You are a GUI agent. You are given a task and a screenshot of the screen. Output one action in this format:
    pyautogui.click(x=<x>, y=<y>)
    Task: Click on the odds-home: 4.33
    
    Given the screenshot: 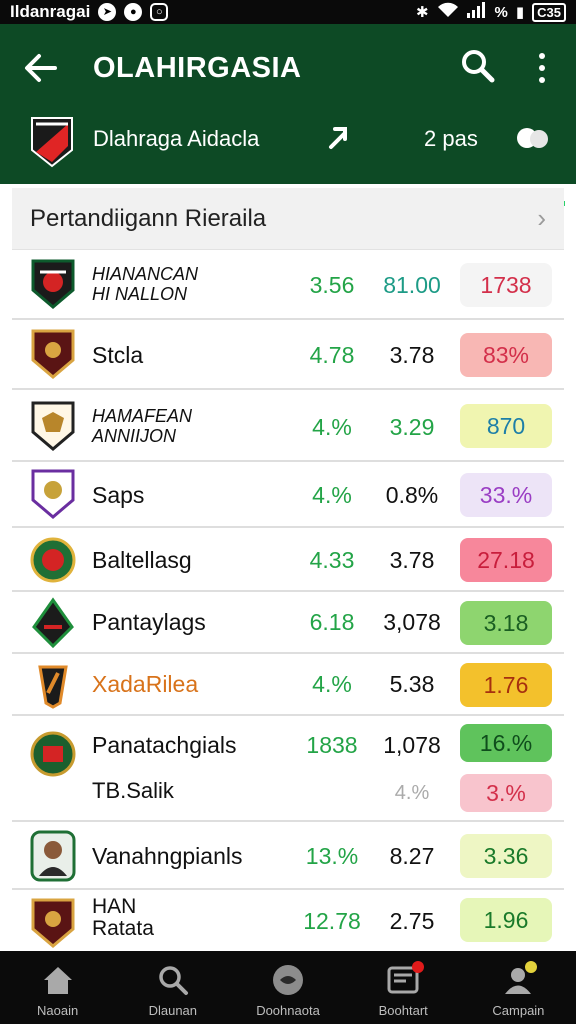 What is the action you would take?
    pyautogui.click(x=332, y=560)
    